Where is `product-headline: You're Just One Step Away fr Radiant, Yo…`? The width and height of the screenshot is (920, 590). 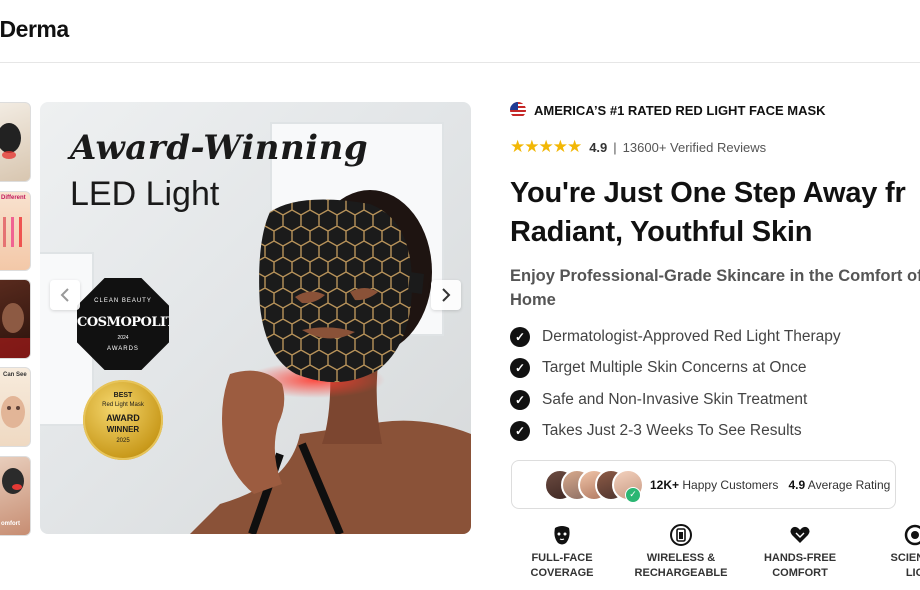 product-headline: You're Just One Step Away fr Radiant, Yo… is located at coordinates (708, 213).